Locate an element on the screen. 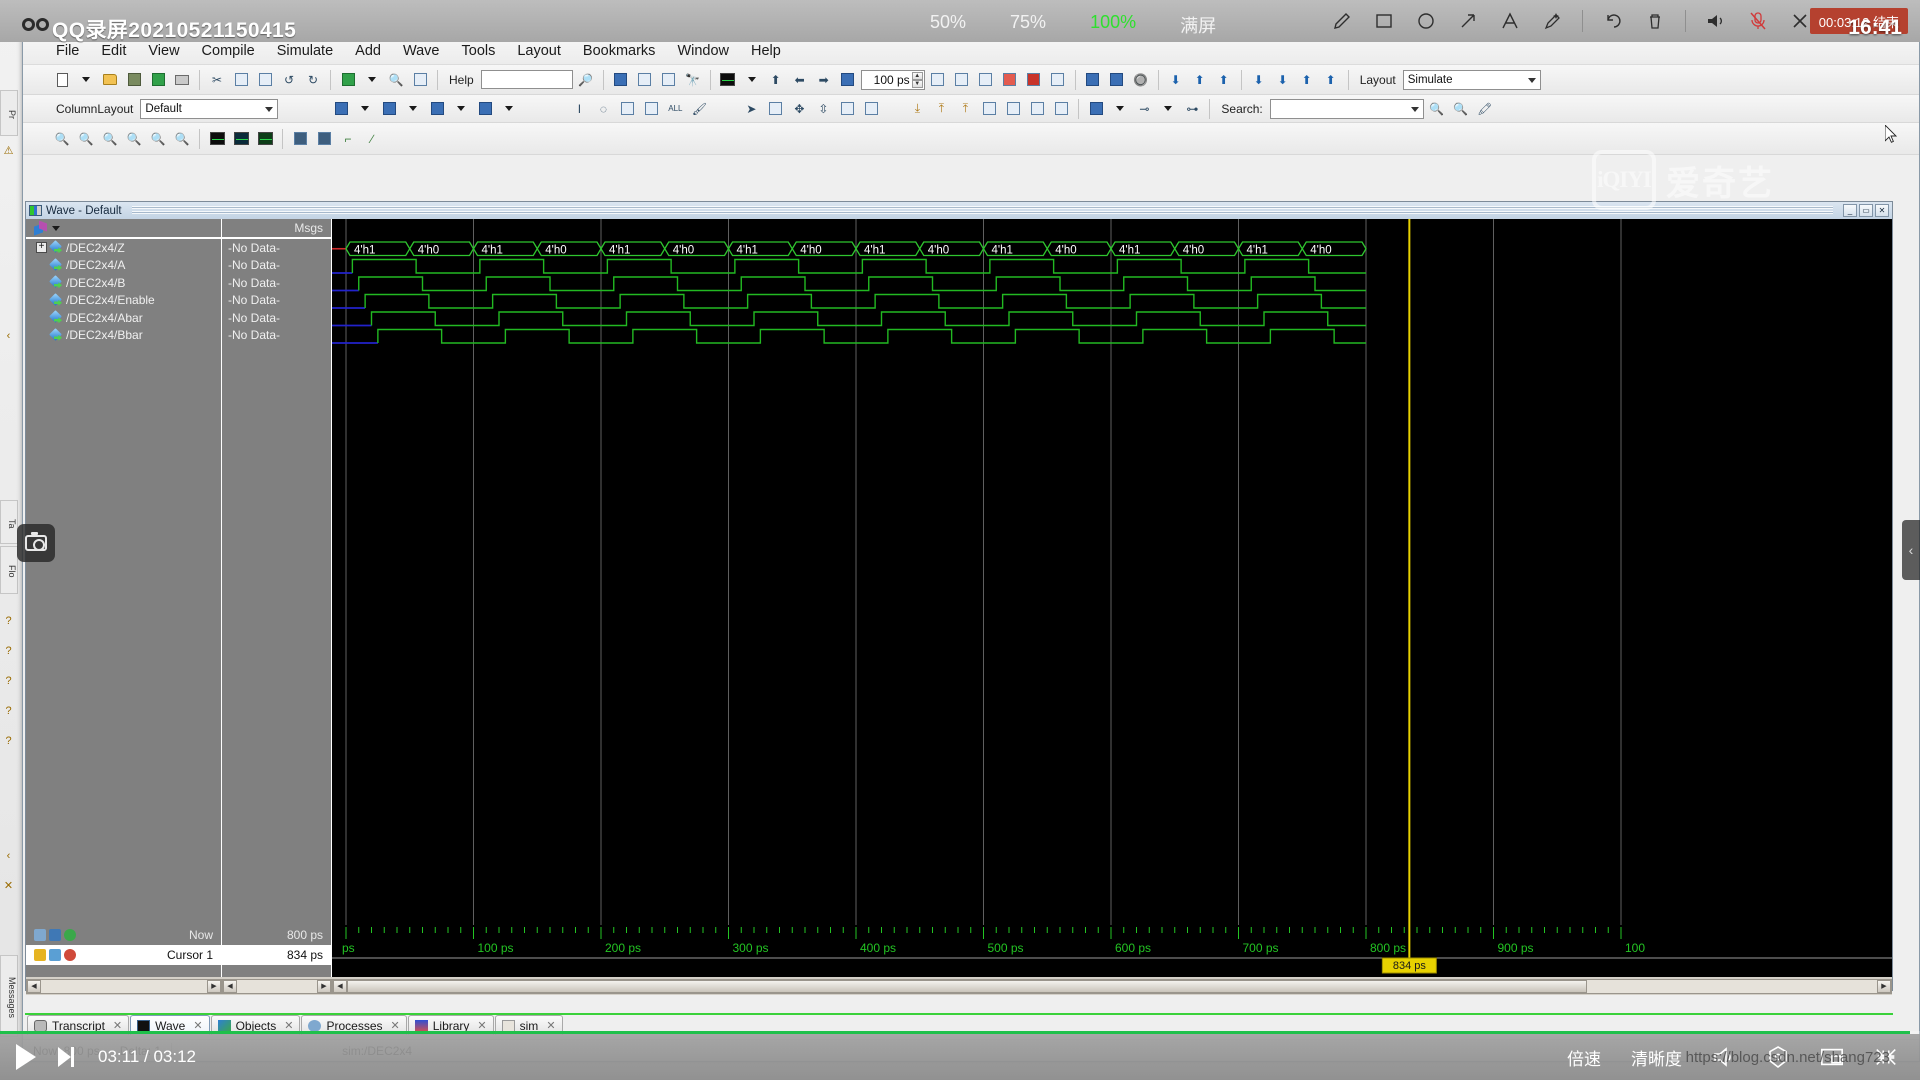 The height and width of the screenshot is (1080, 1920). add-wave-dropdown-icon is located at coordinates (365, 109).